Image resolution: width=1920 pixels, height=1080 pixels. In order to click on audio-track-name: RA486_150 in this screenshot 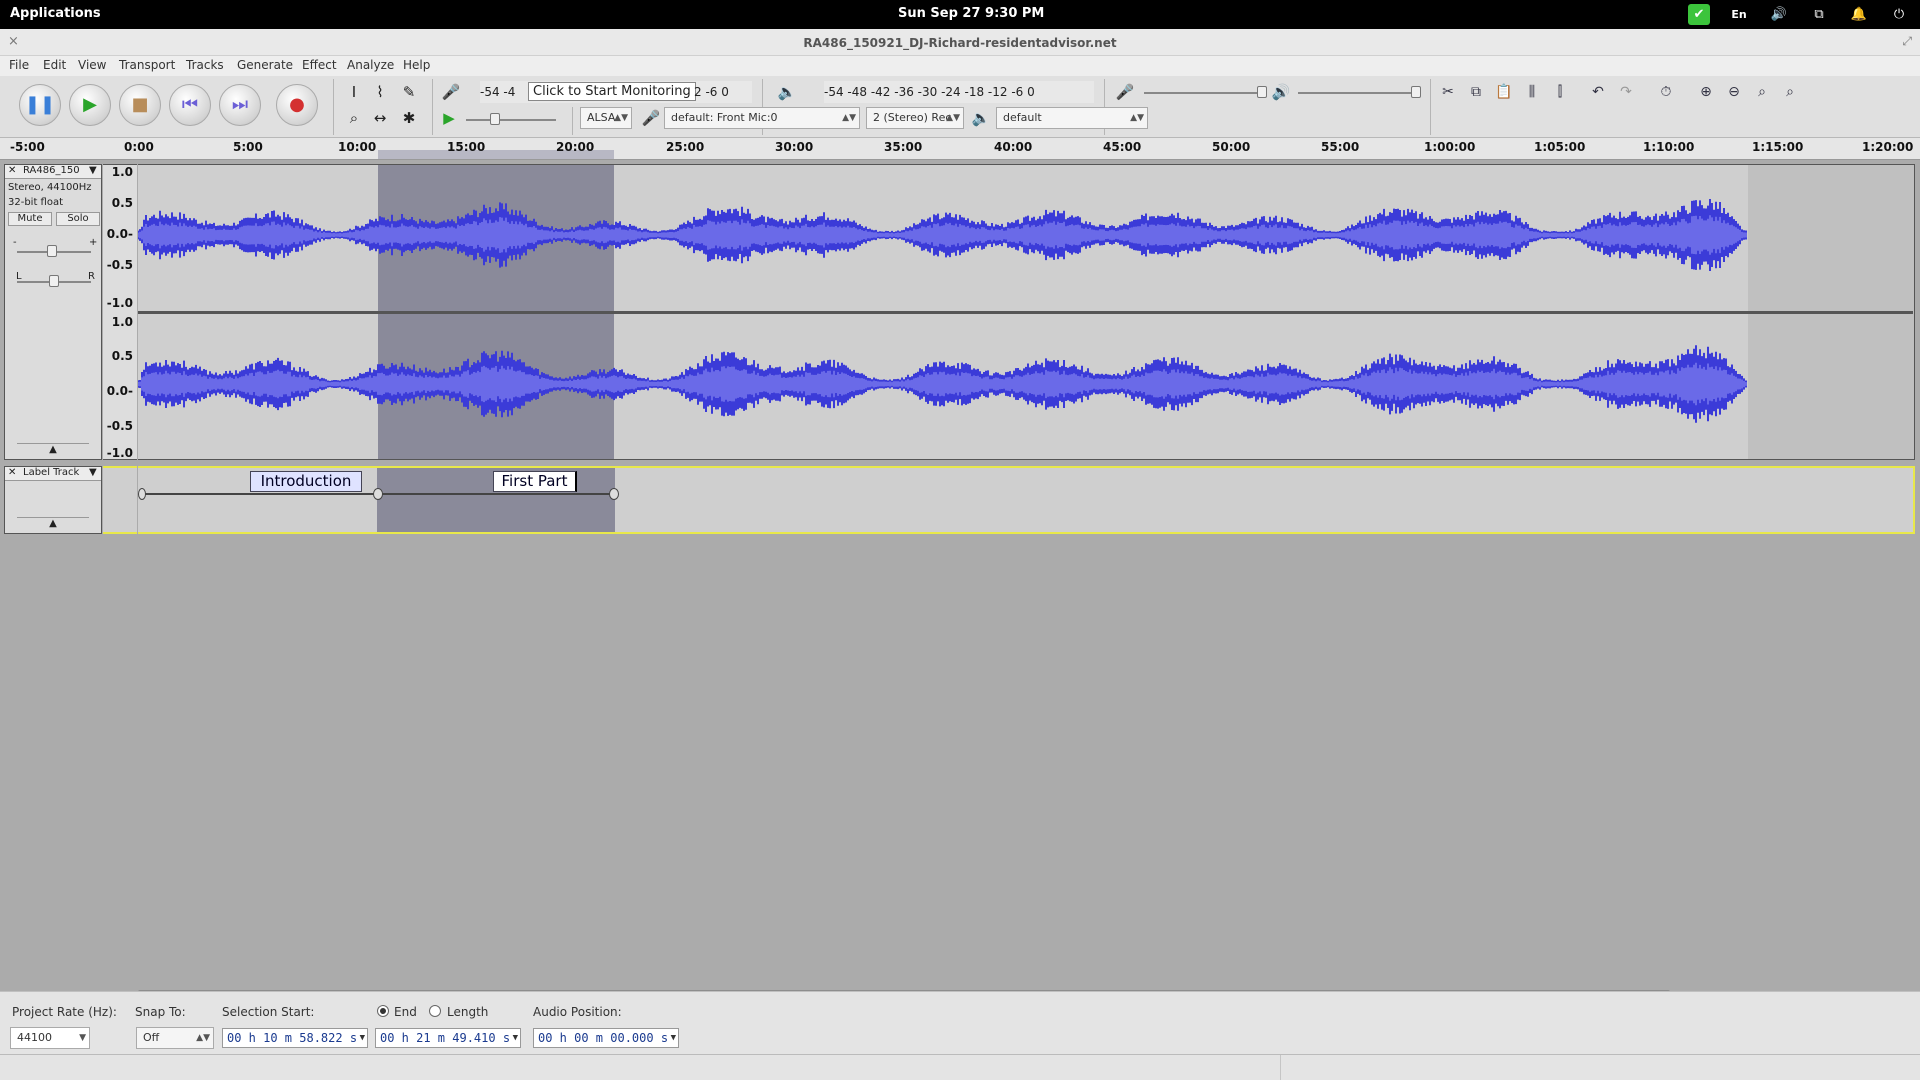, I will do `click(51, 170)`.